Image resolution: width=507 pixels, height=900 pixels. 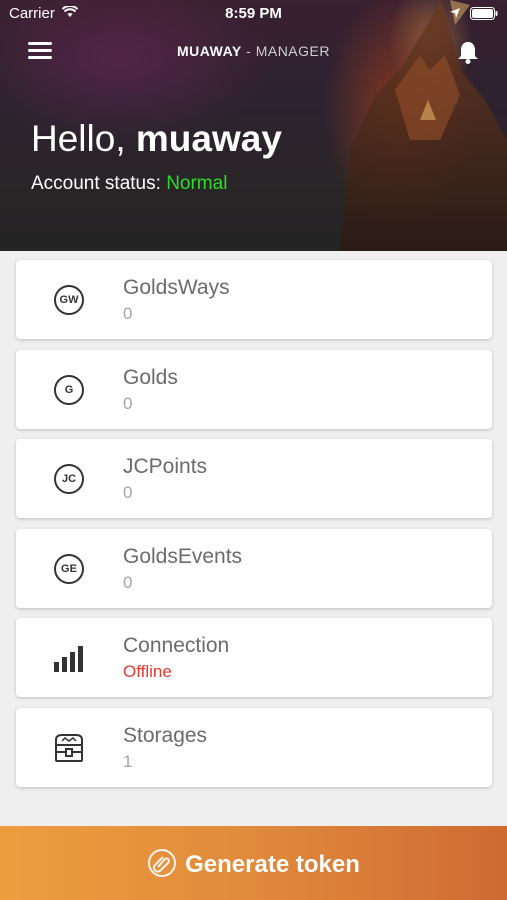 I want to click on gw-coin-icon: GW, so click(x=69, y=300).